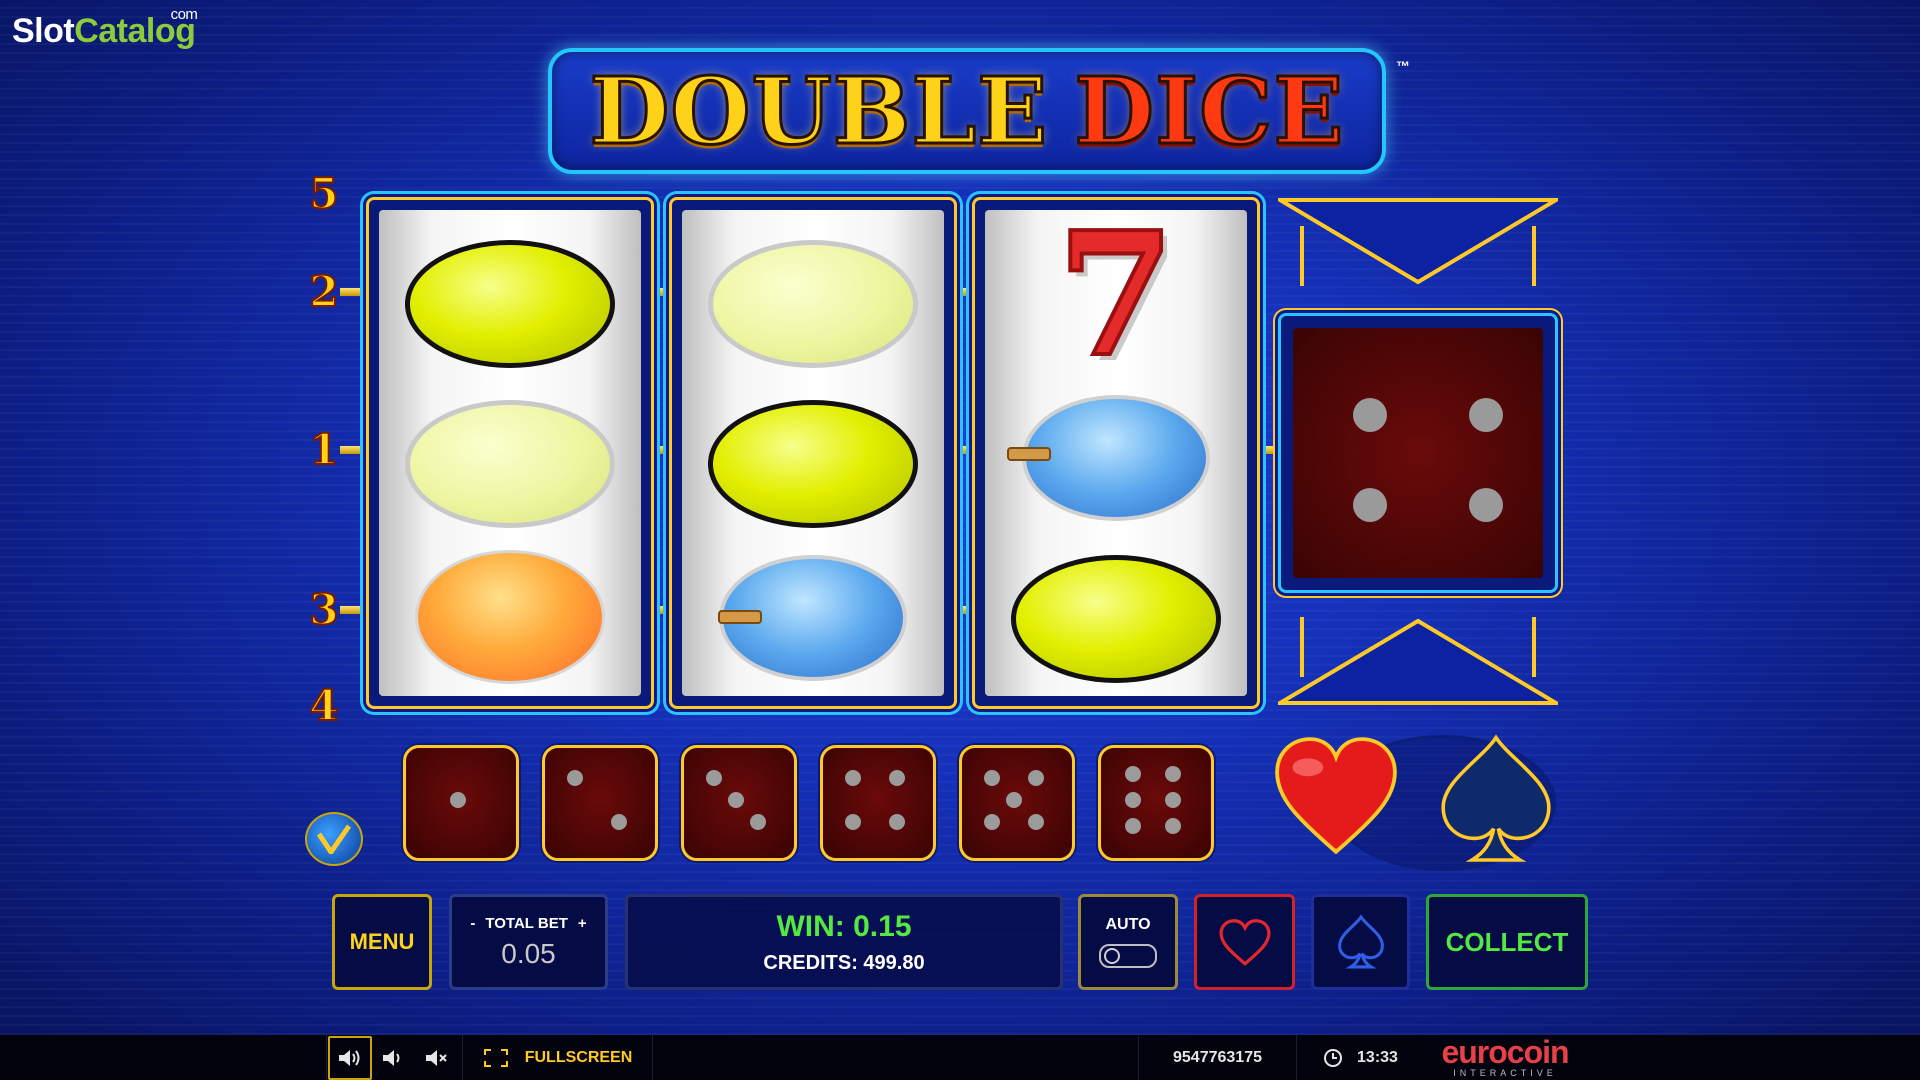 This screenshot has width=1920, height=1080. I want to click on die-five, so click(1017, 803).